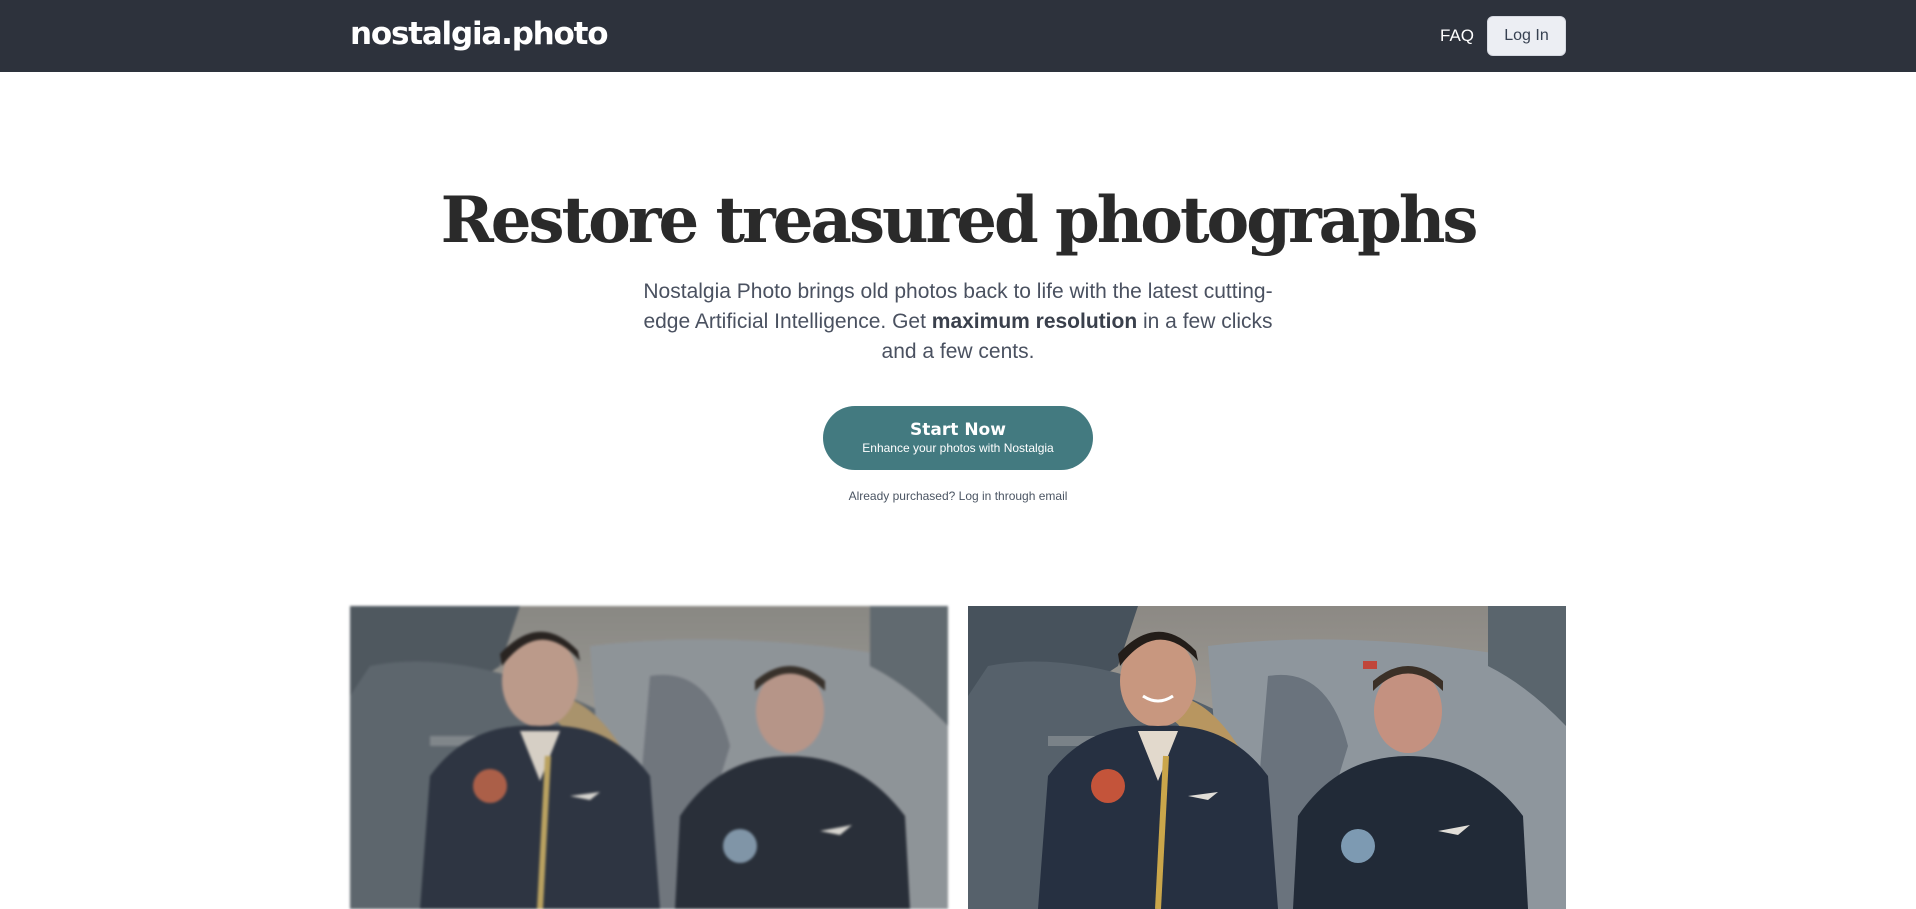  I want to click on top-navbar: nostalgia.photo FAQ Log In, so click(958, 36).